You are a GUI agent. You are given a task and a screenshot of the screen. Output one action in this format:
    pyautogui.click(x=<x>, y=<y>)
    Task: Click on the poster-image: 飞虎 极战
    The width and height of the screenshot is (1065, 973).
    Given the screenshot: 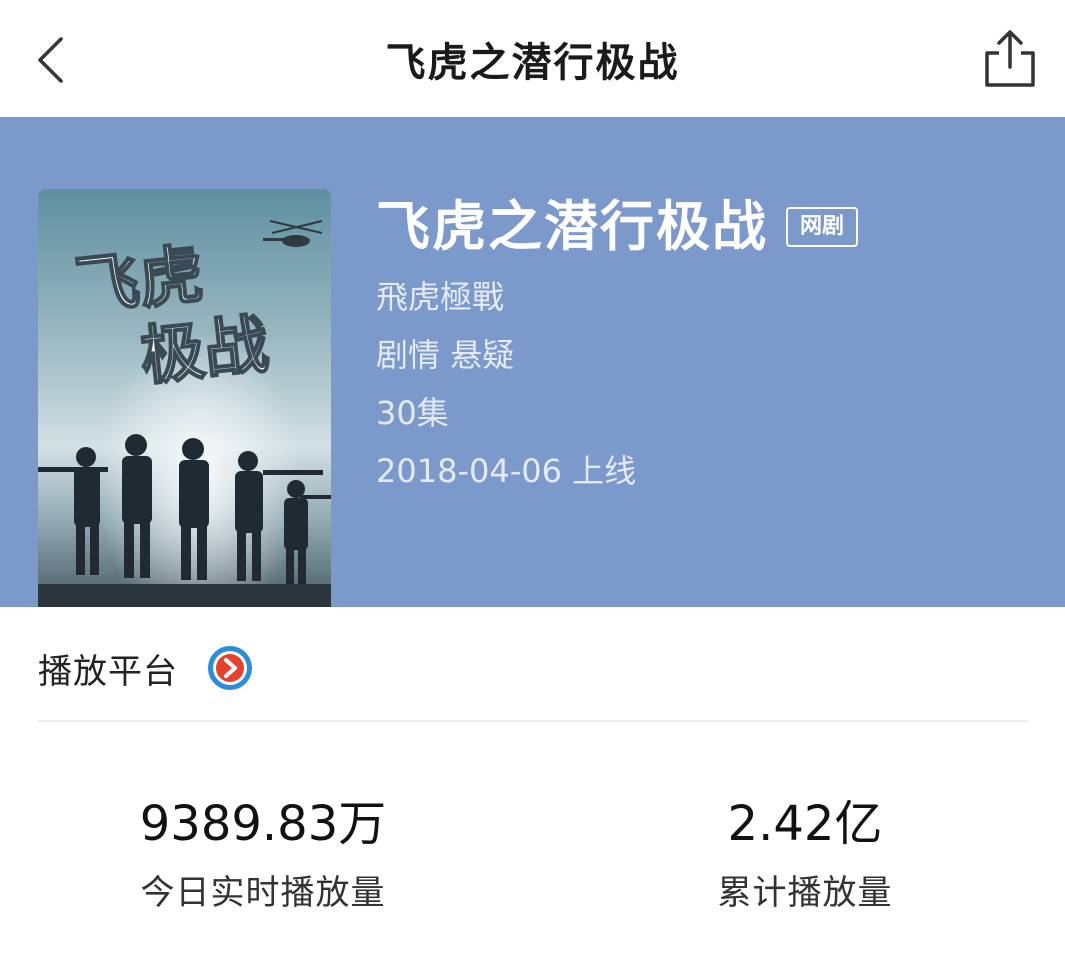 What is the action you would take?
    pyautogui.click(x=184, y=398)
    